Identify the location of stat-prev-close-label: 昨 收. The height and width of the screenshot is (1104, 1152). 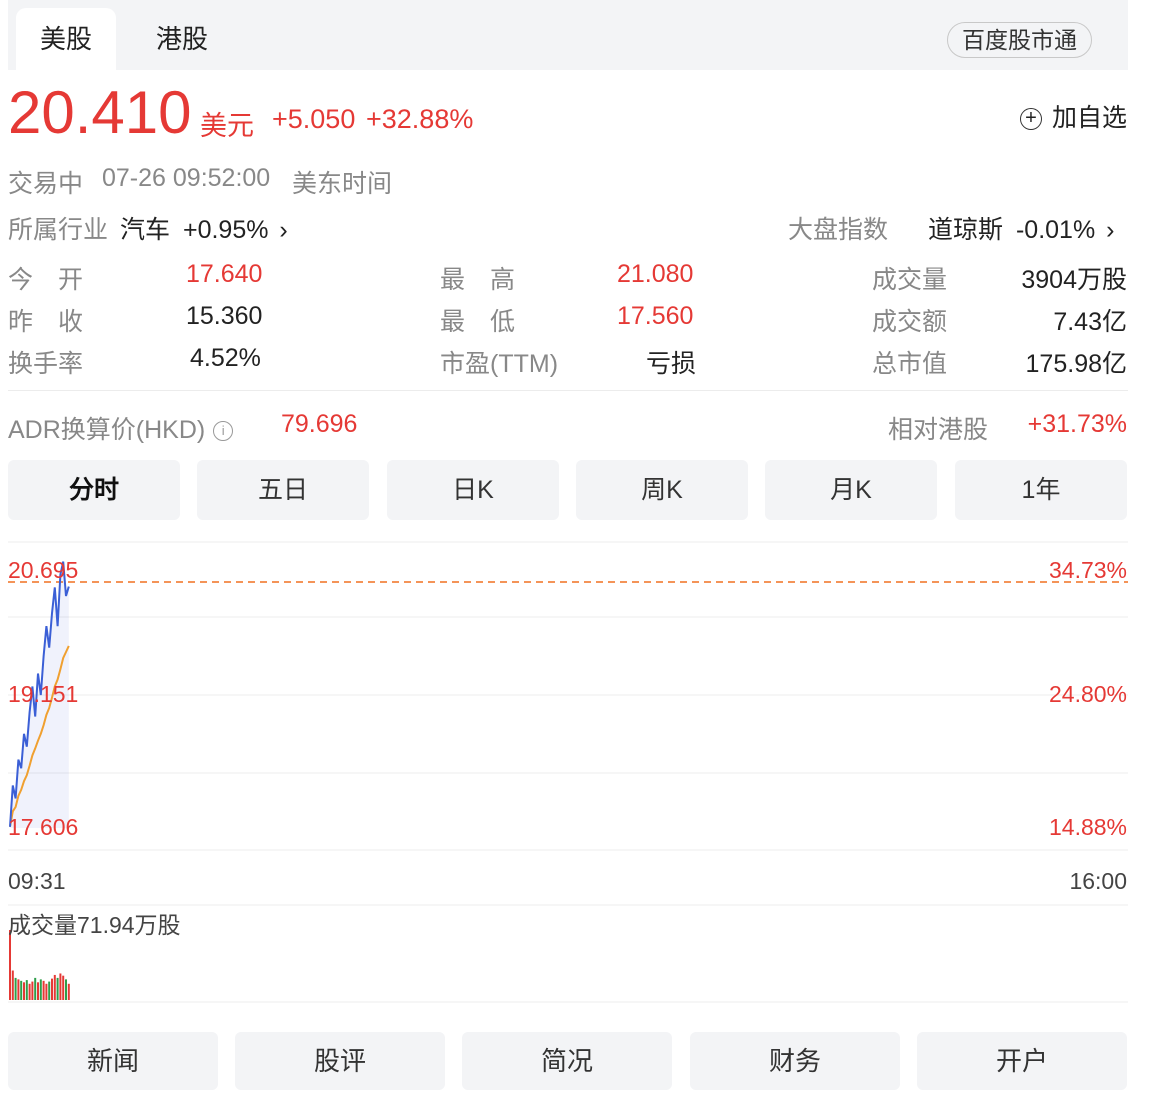
(46, 322).